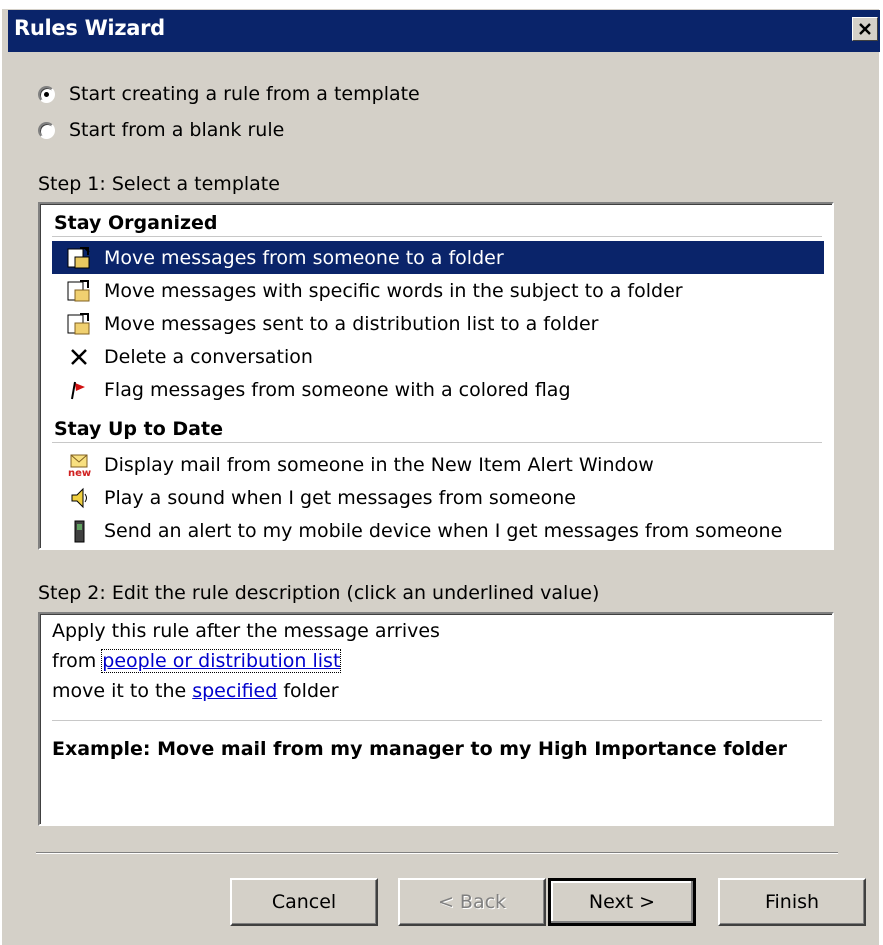 The width and height of the screenshot is (883, 945). I want to click on close-icon, so click(865, 29).